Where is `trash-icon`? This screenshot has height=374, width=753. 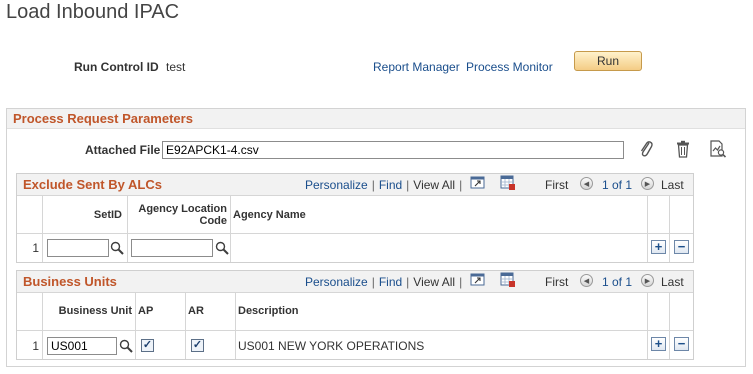
trash-icon is located at coordinates (683, 149).